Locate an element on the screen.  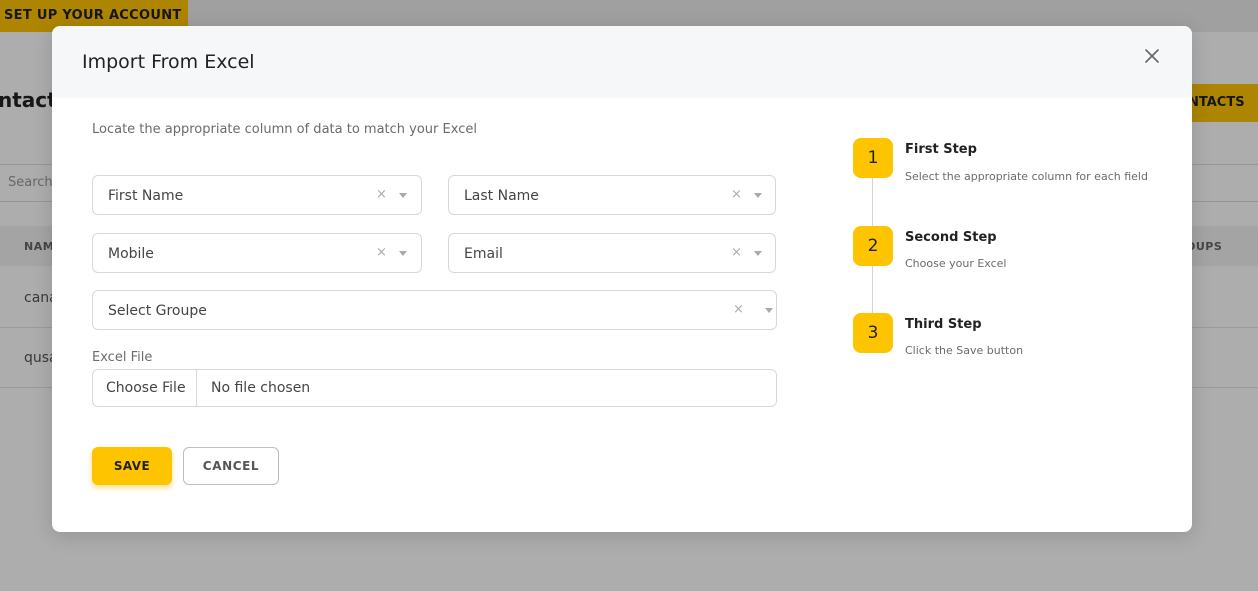
group-label: Select Groupe is located at coordinates (157, 311).